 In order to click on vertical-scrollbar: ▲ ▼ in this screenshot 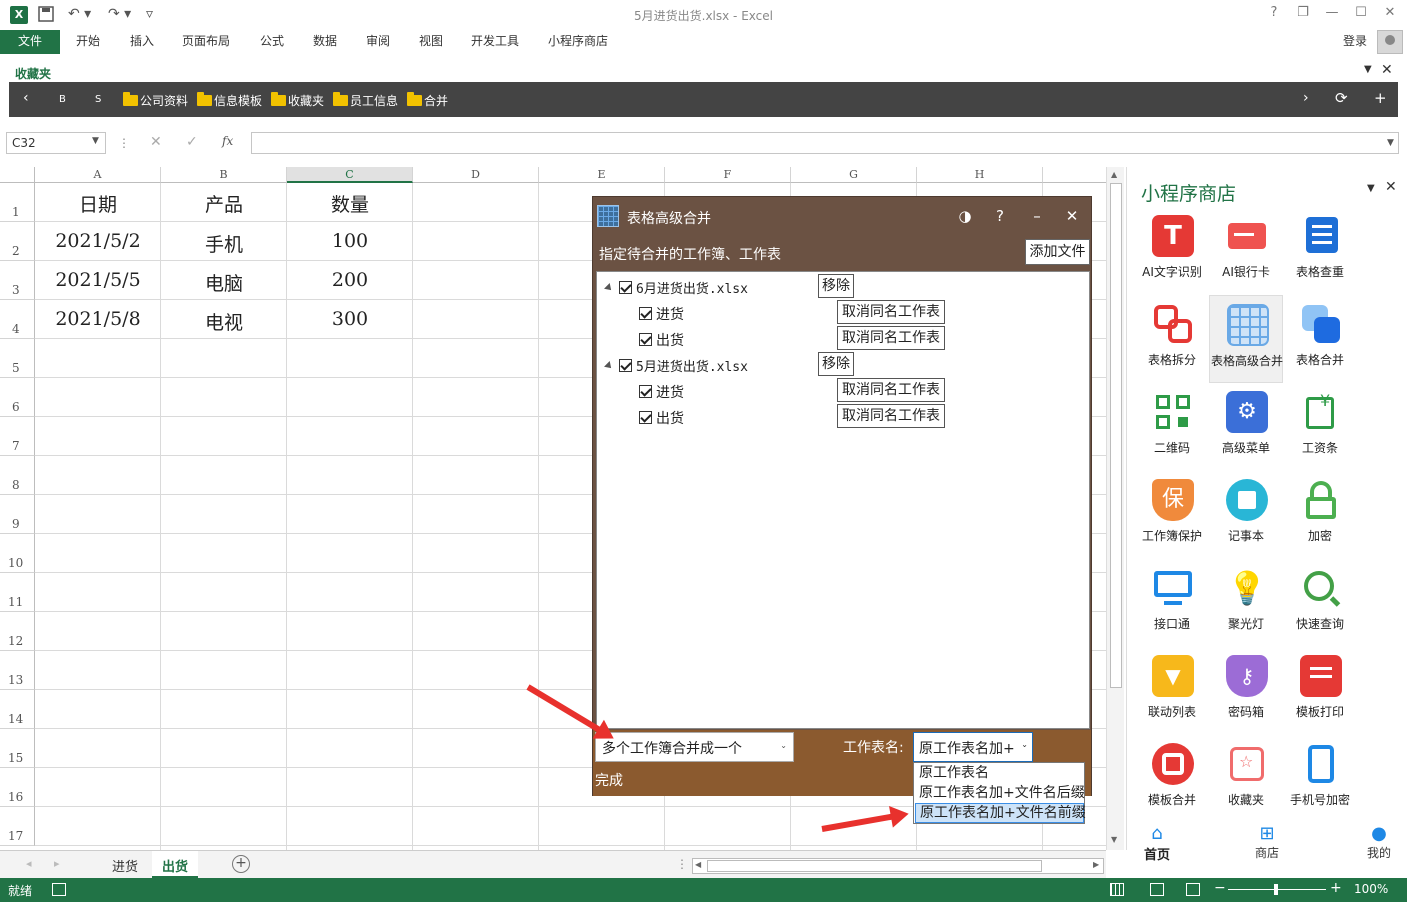, I will do `click(1115, 508)`.